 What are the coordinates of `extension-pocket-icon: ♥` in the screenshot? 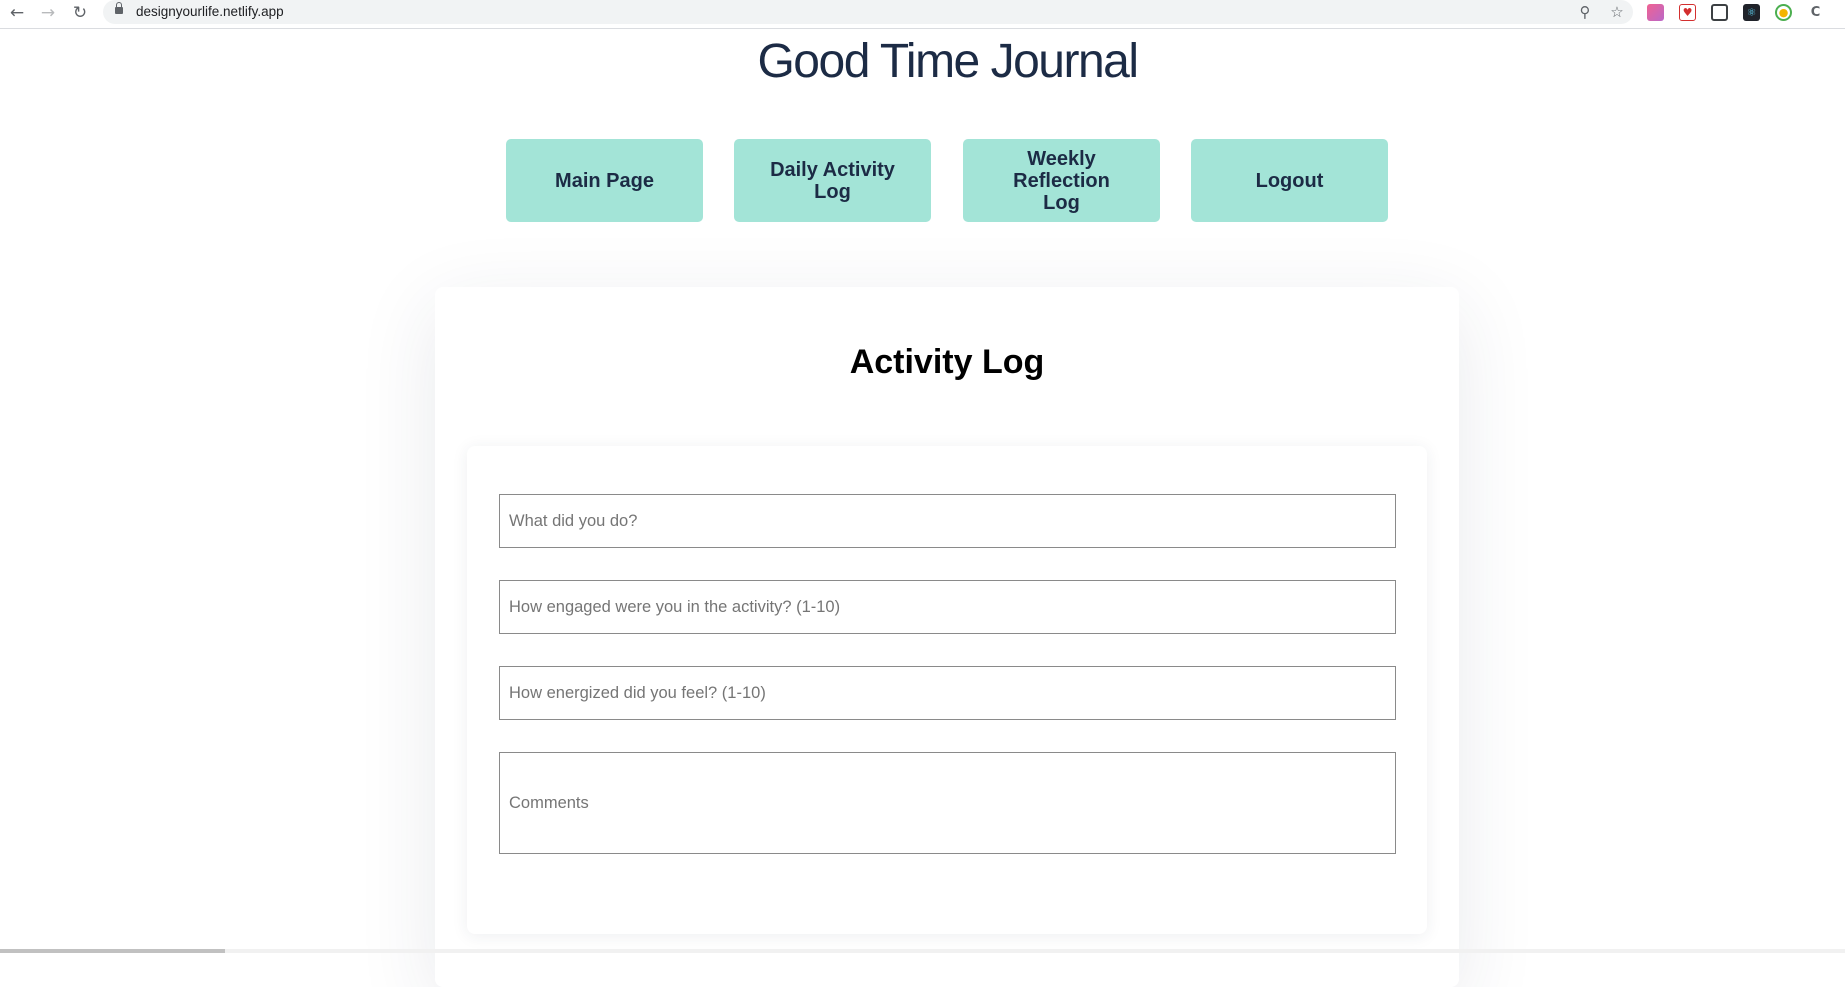 It's located at (1687, 12).